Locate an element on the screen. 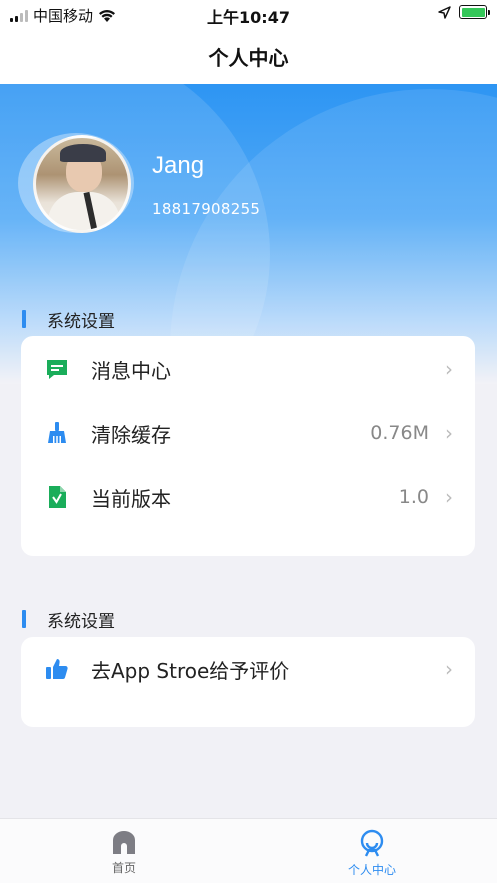  nav-bar: 个人中心 is located at coordinates (248, 56).